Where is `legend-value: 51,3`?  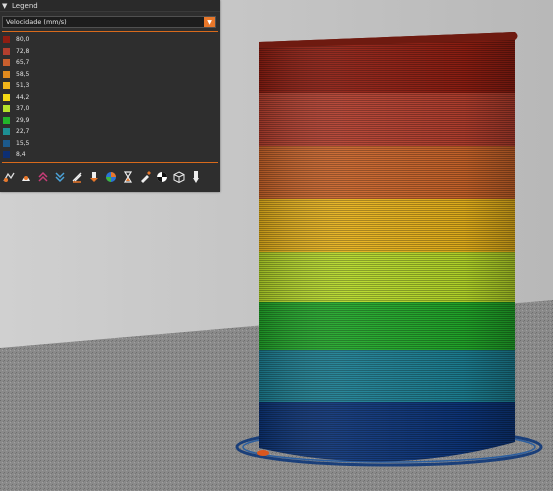
legend-value: 51,3 is located at coordinates (23, 86).